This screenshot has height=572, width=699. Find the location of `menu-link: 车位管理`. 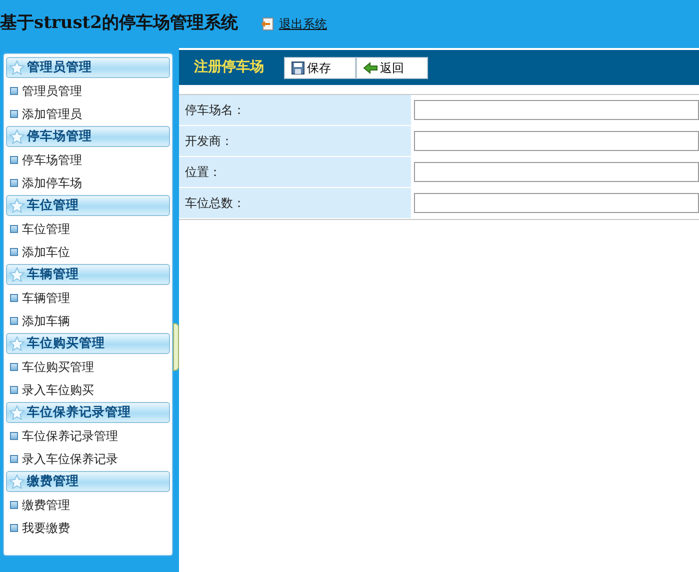

menu-link: 车位管理 is located at coordinates (46, 229).